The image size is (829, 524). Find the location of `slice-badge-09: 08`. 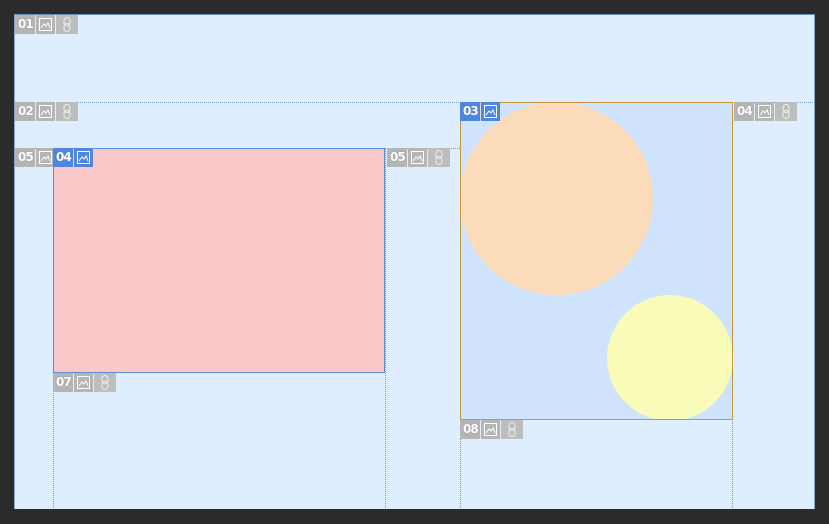

slice-badge-09: 08 is located at coordinates (491, 429).